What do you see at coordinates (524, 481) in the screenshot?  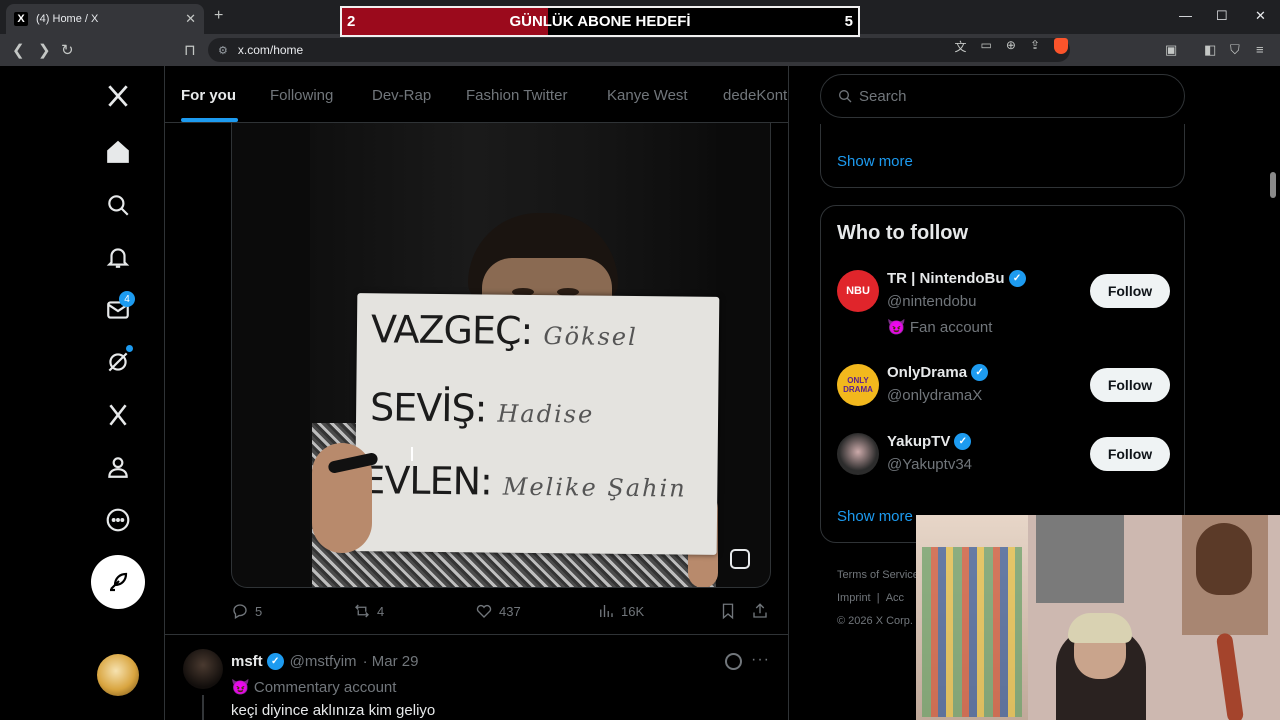 I see `sign-line: EVLEN: Melike Şahin` at bounding box center [524, 481].